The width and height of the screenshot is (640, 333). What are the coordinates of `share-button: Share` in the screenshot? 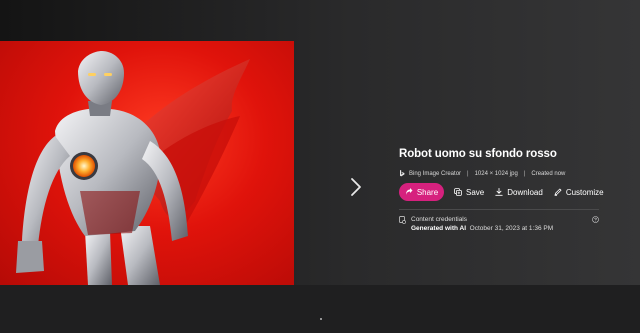 It's located at (421, 192).